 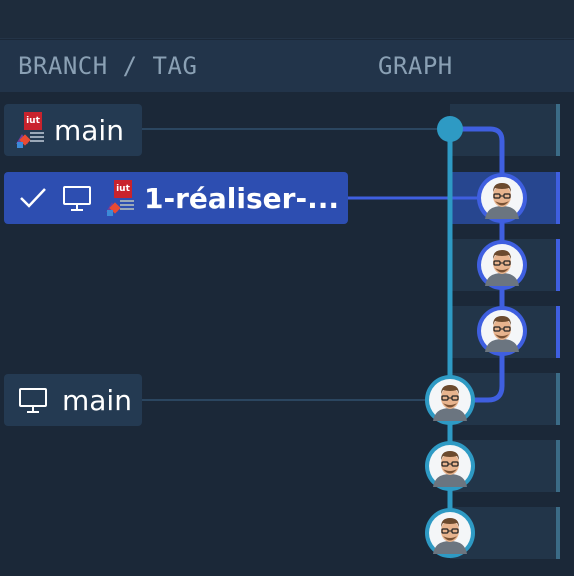 I want to click on remote-branch-main: iut main, so click(x=73, y=130).